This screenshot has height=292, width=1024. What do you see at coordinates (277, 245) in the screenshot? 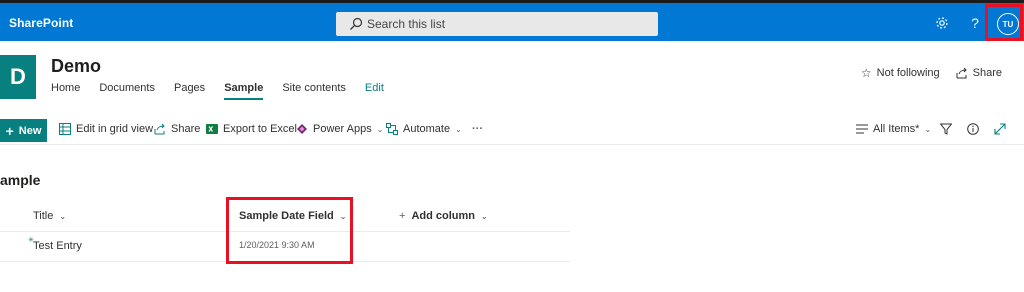
I see `row-date-cell: 1/20/2021 9:30 AM` at bounding box center [277, 245].